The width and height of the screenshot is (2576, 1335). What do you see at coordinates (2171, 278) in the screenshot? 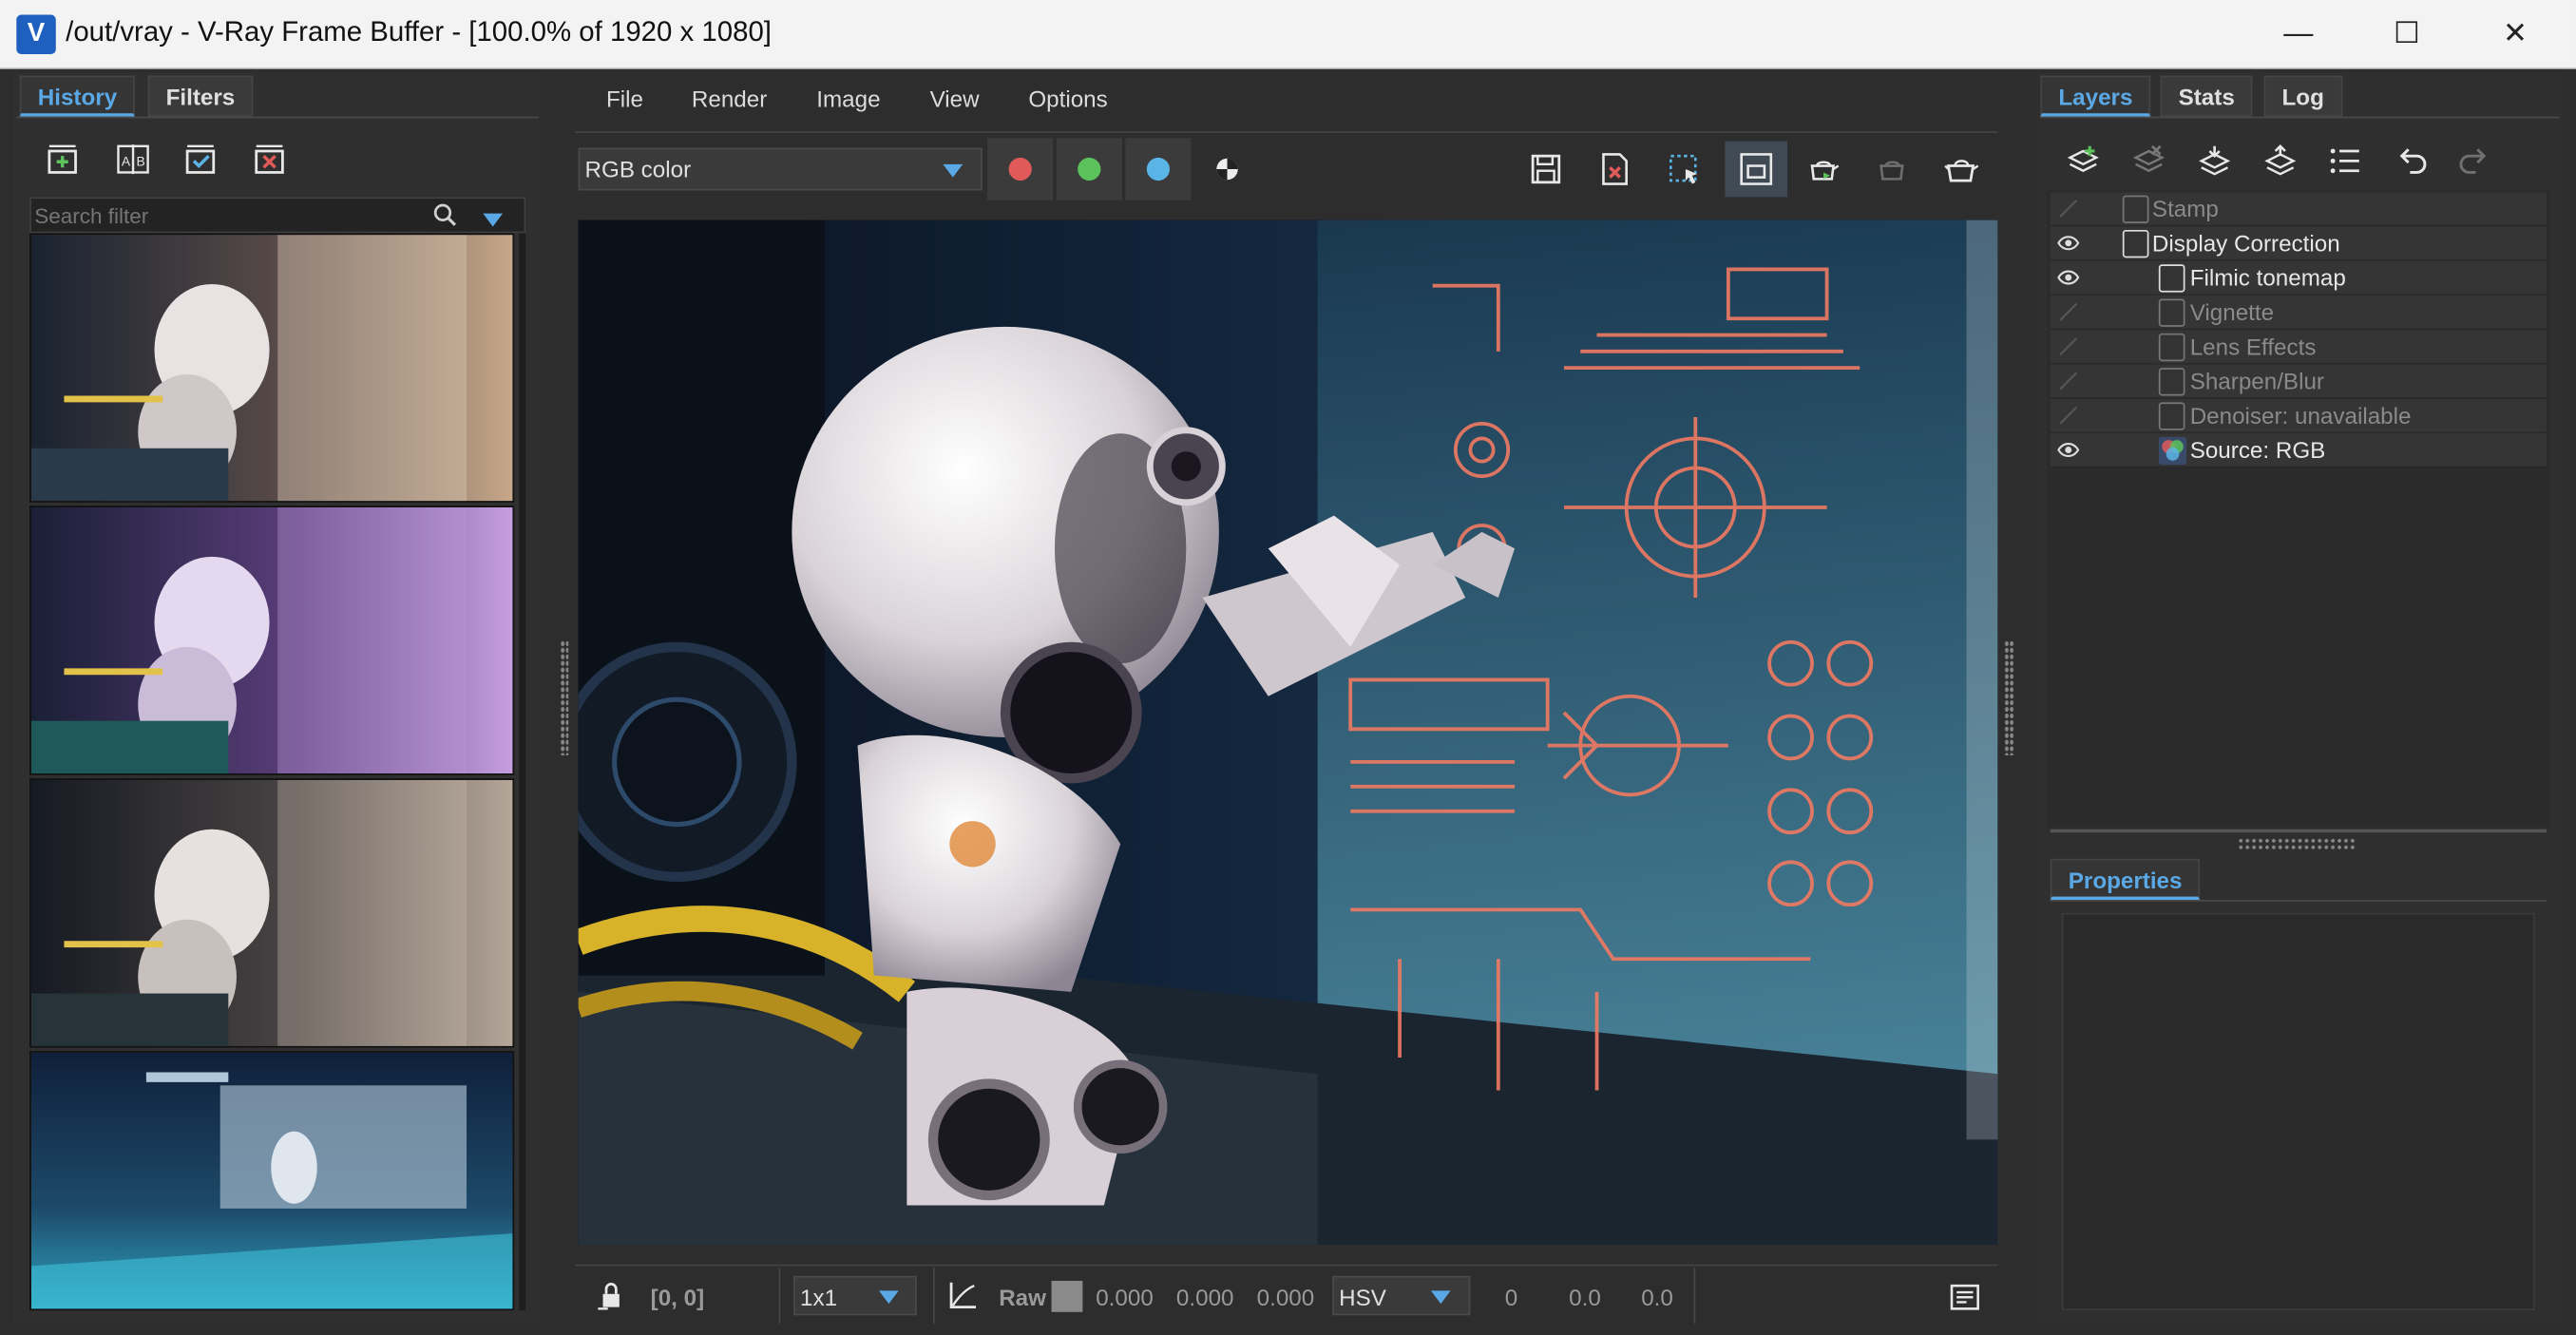
I see `tonemap-icon` at bounding box center [2171, 278].